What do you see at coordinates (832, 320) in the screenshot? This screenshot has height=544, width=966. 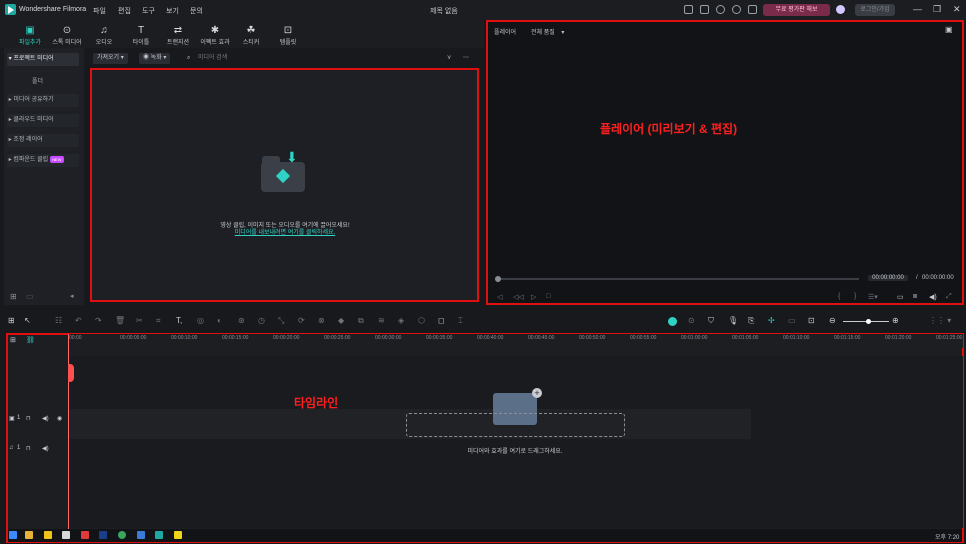 I see `zoom-out-icon: ⊖` at bounding box center [832, 320].